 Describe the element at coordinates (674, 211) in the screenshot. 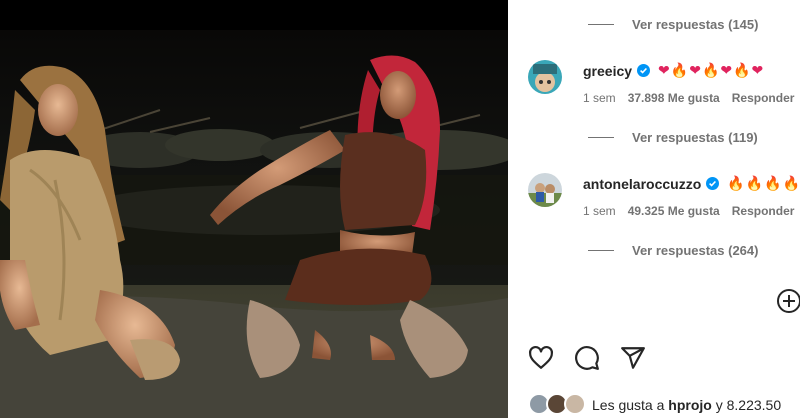

I see `comment-likes: 49.325 Me gusta` at that location.